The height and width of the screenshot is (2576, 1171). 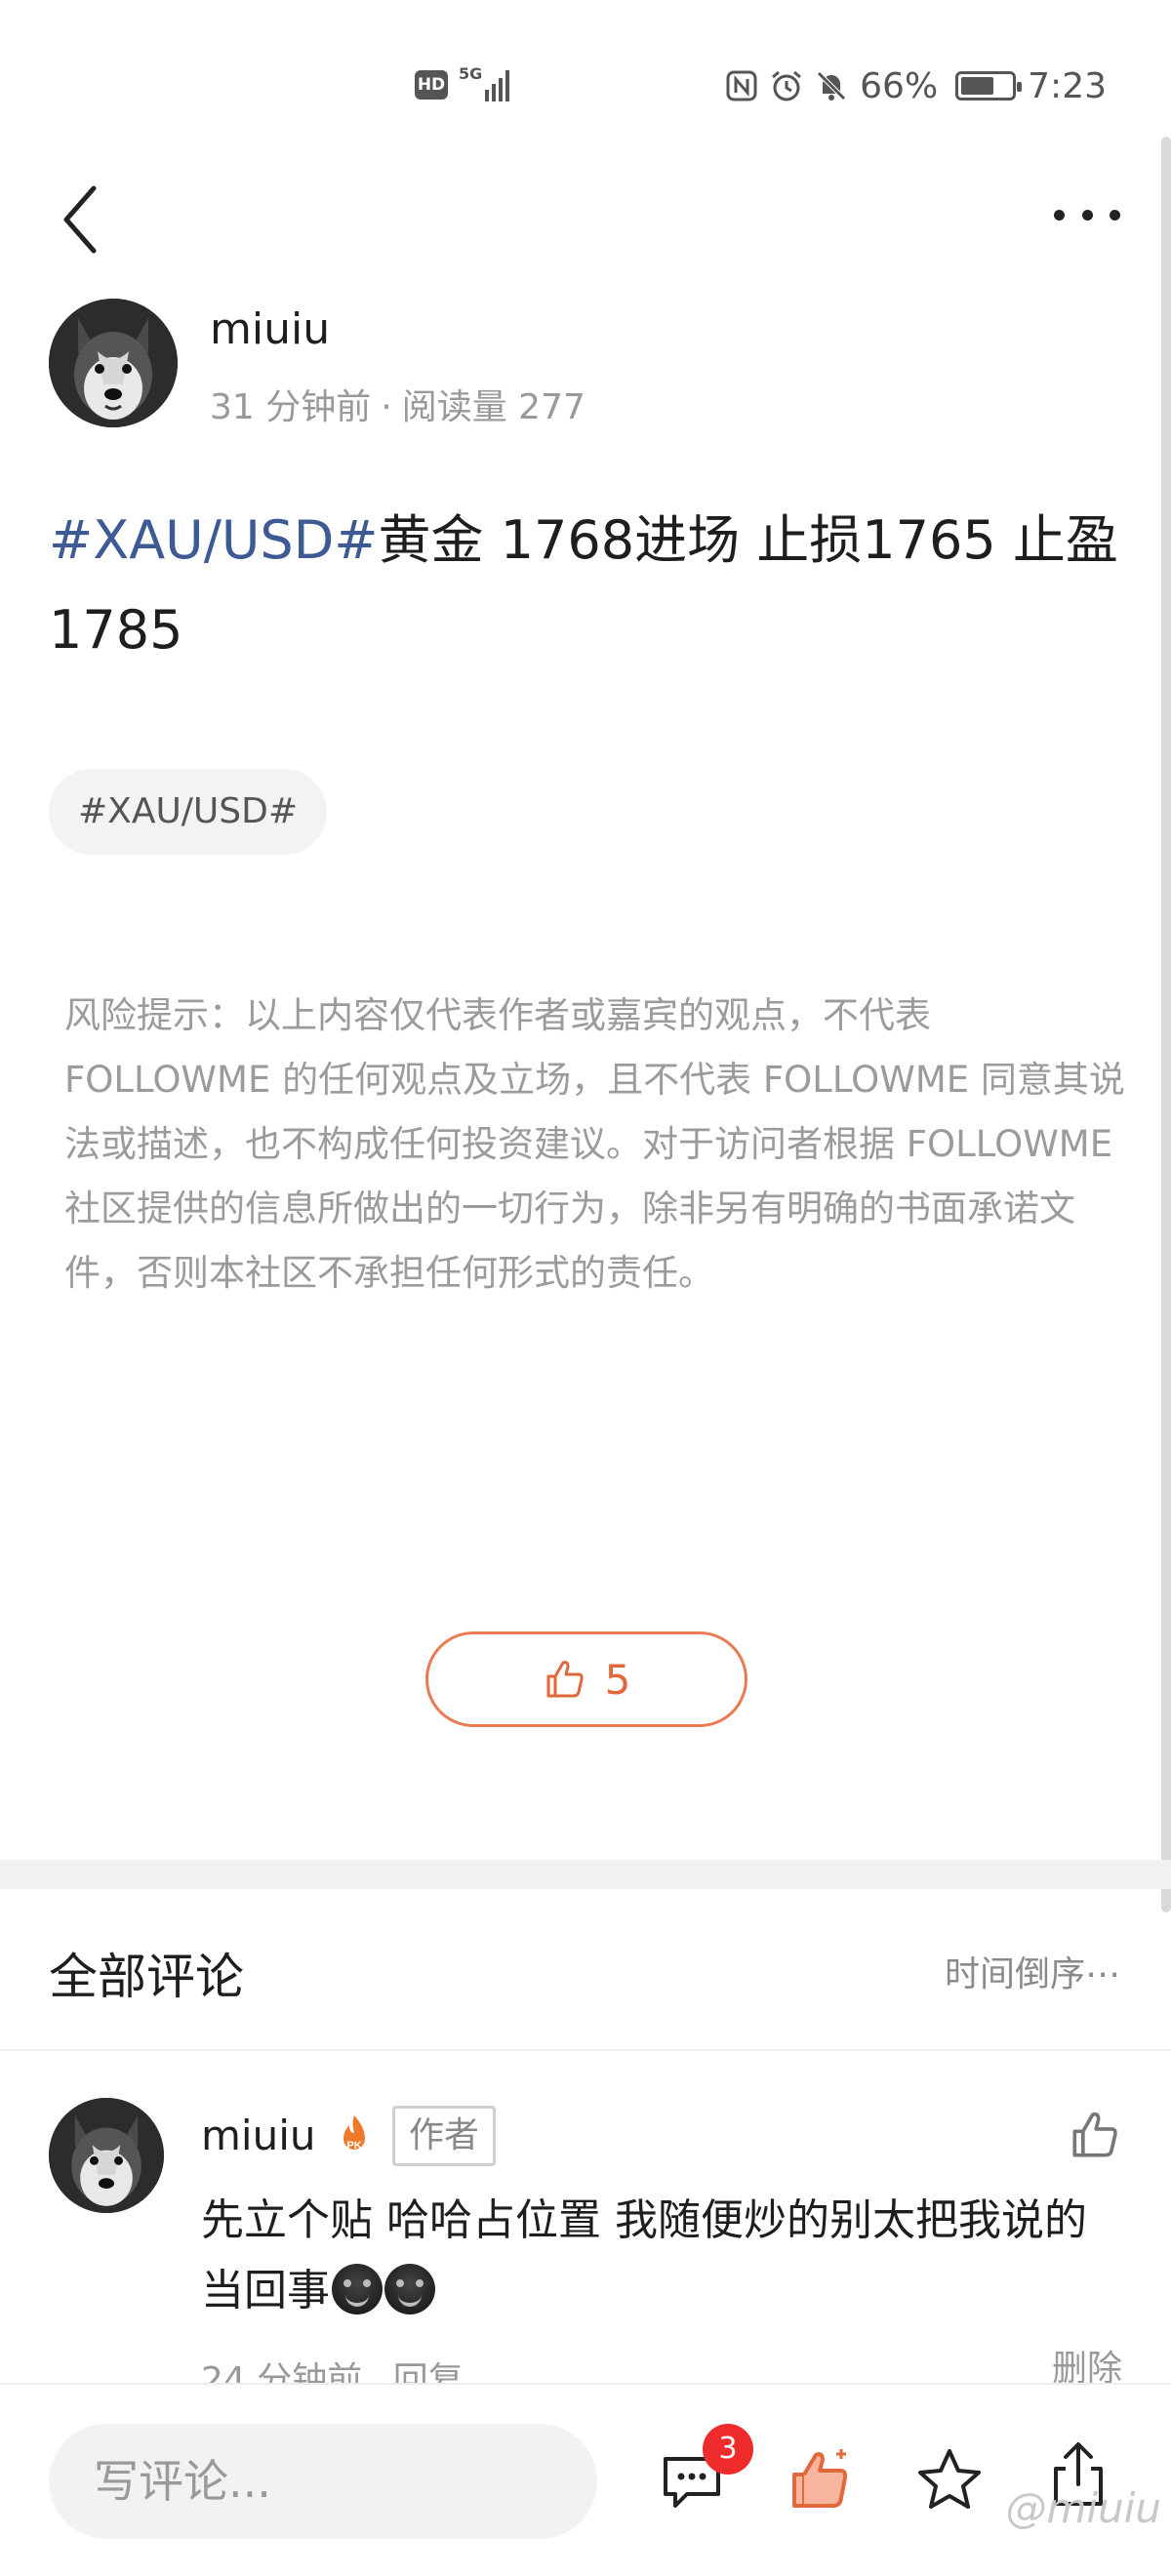 What do you see at coordinates (787, 85) in the screenshot?
I see `alarm-icon` at bounding box center [787, 85].